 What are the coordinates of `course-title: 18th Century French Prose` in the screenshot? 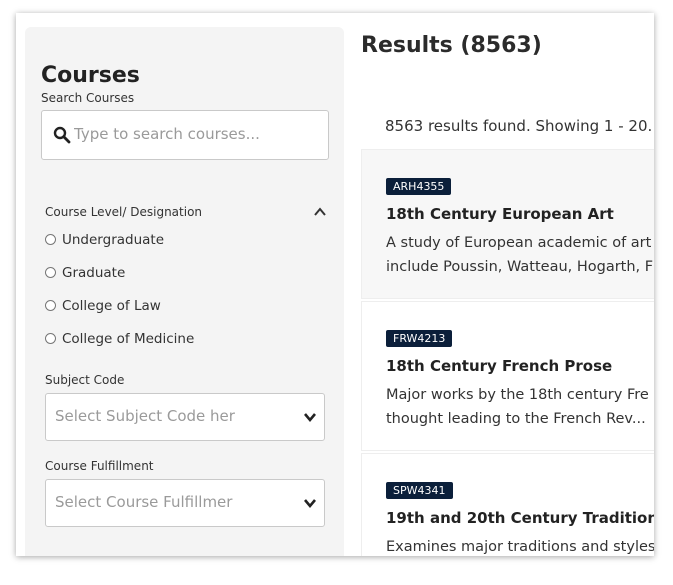 It's located at (499, 366).